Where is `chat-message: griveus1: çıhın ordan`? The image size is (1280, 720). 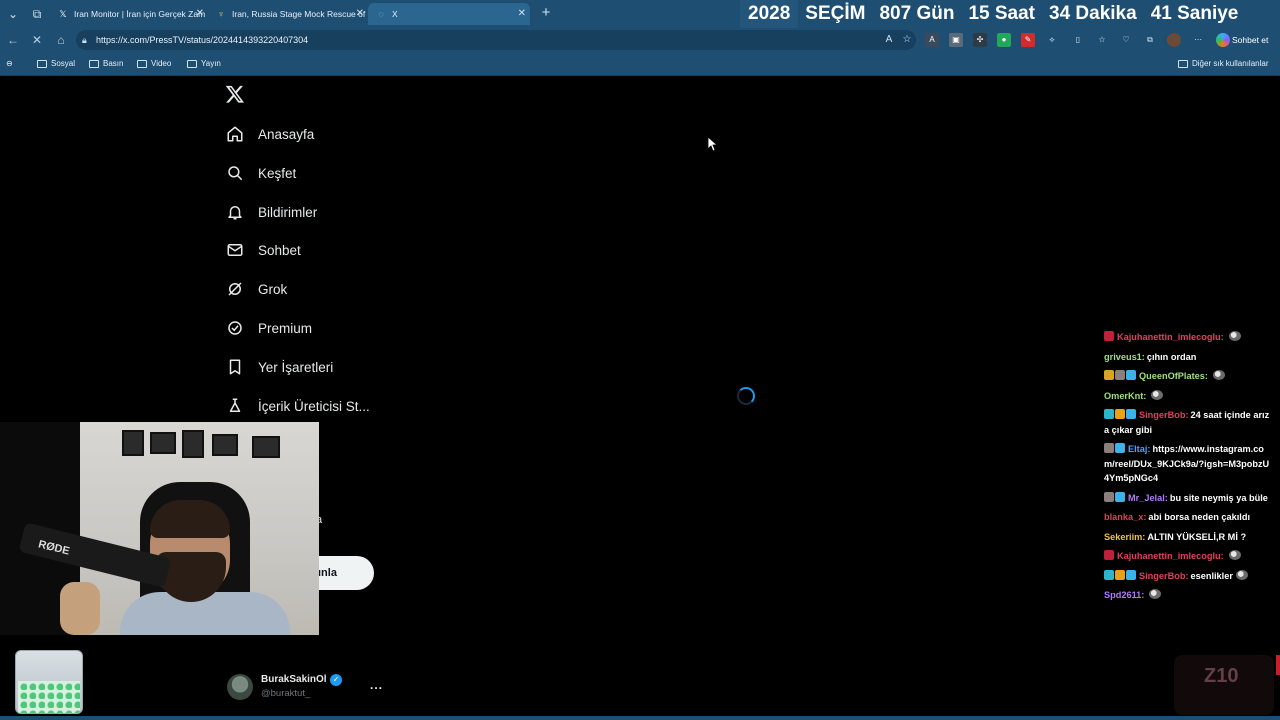
chat-message: griveus1: çıhın ordan is located at coordinates (1189, 357).